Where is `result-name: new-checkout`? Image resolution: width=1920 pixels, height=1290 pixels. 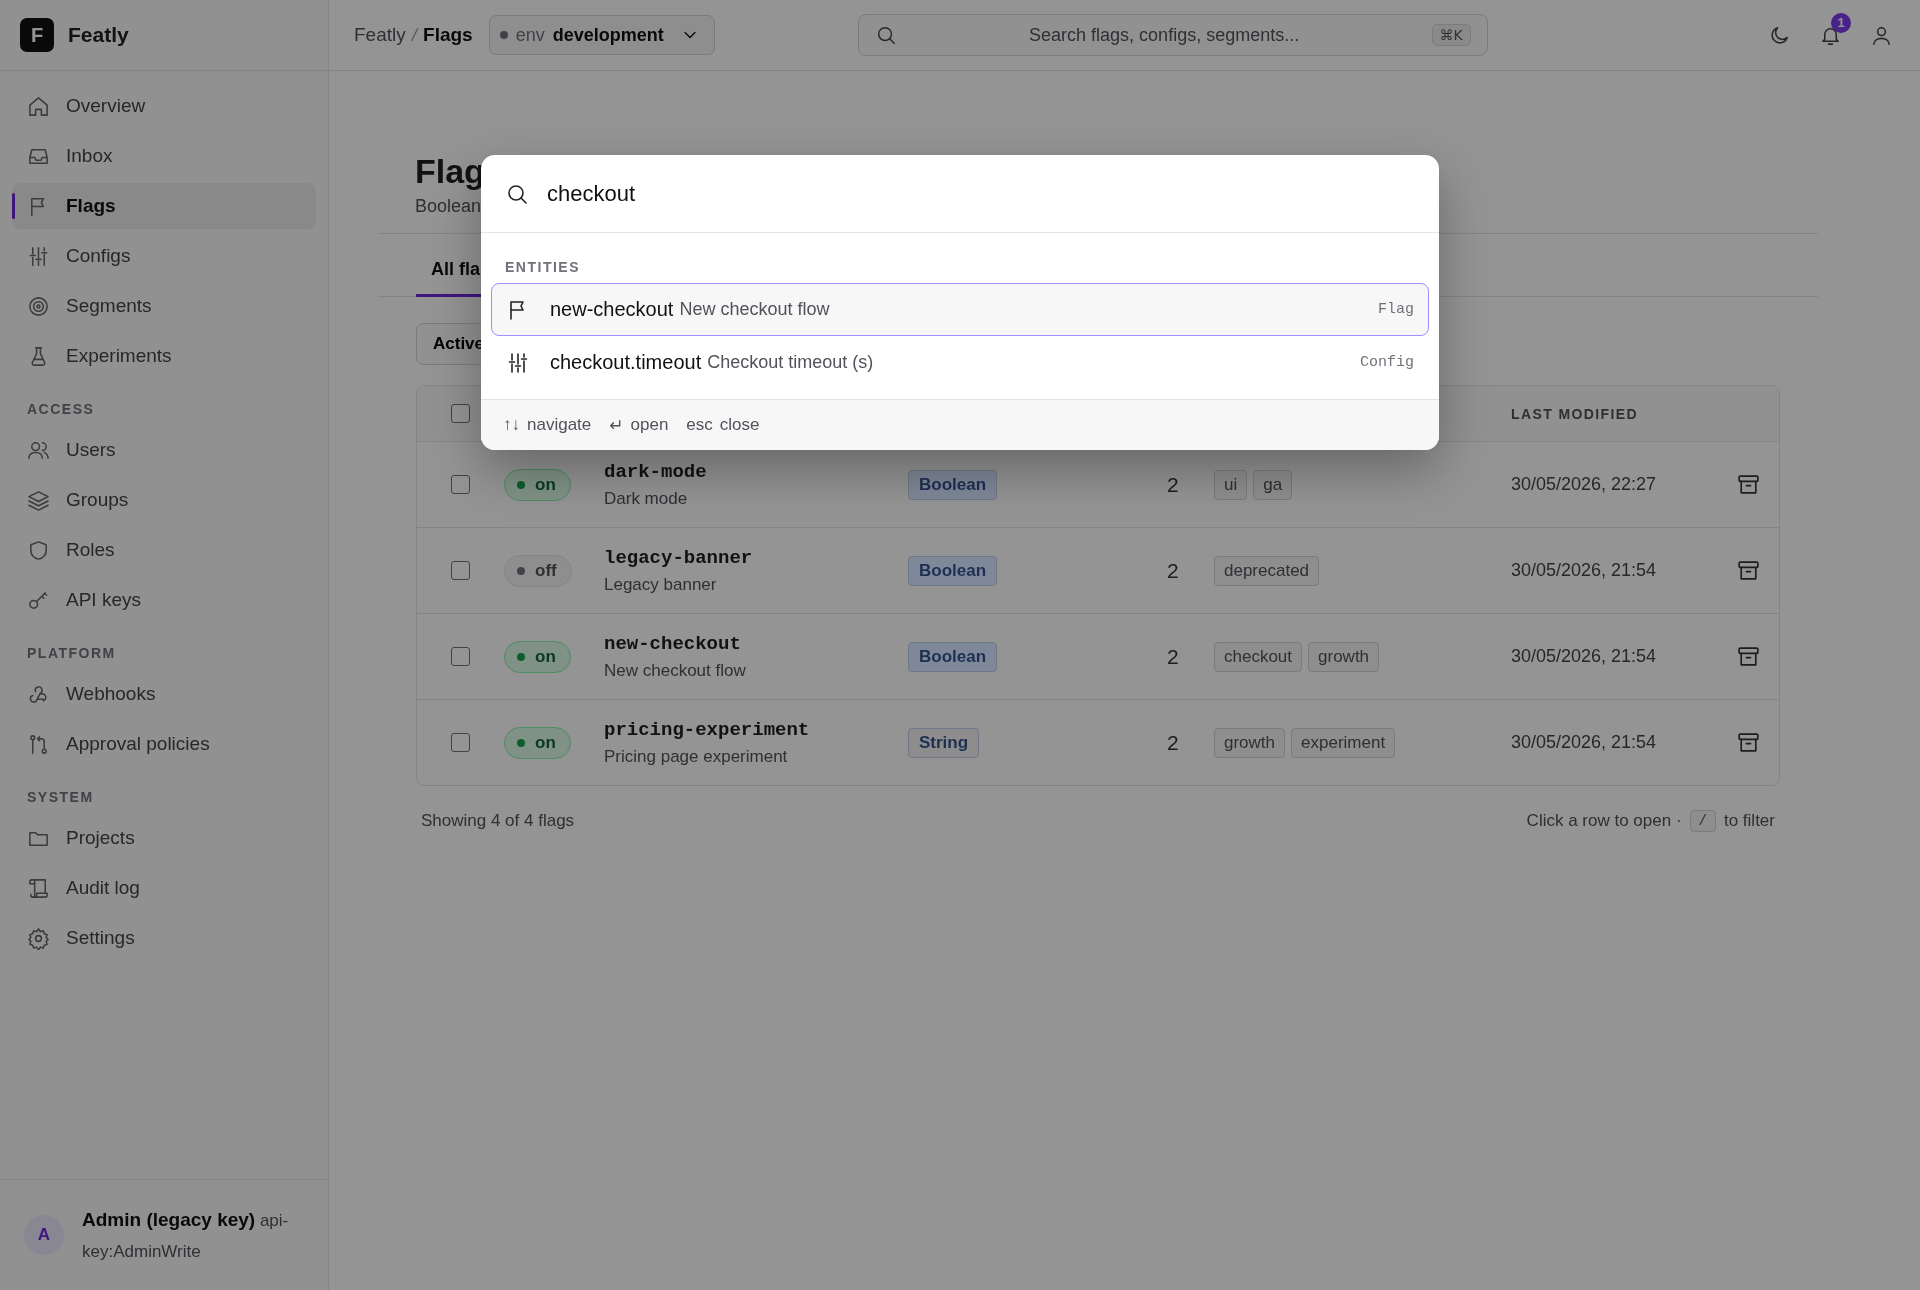
result-name: new-checkout is located at coordinates (612, 309).